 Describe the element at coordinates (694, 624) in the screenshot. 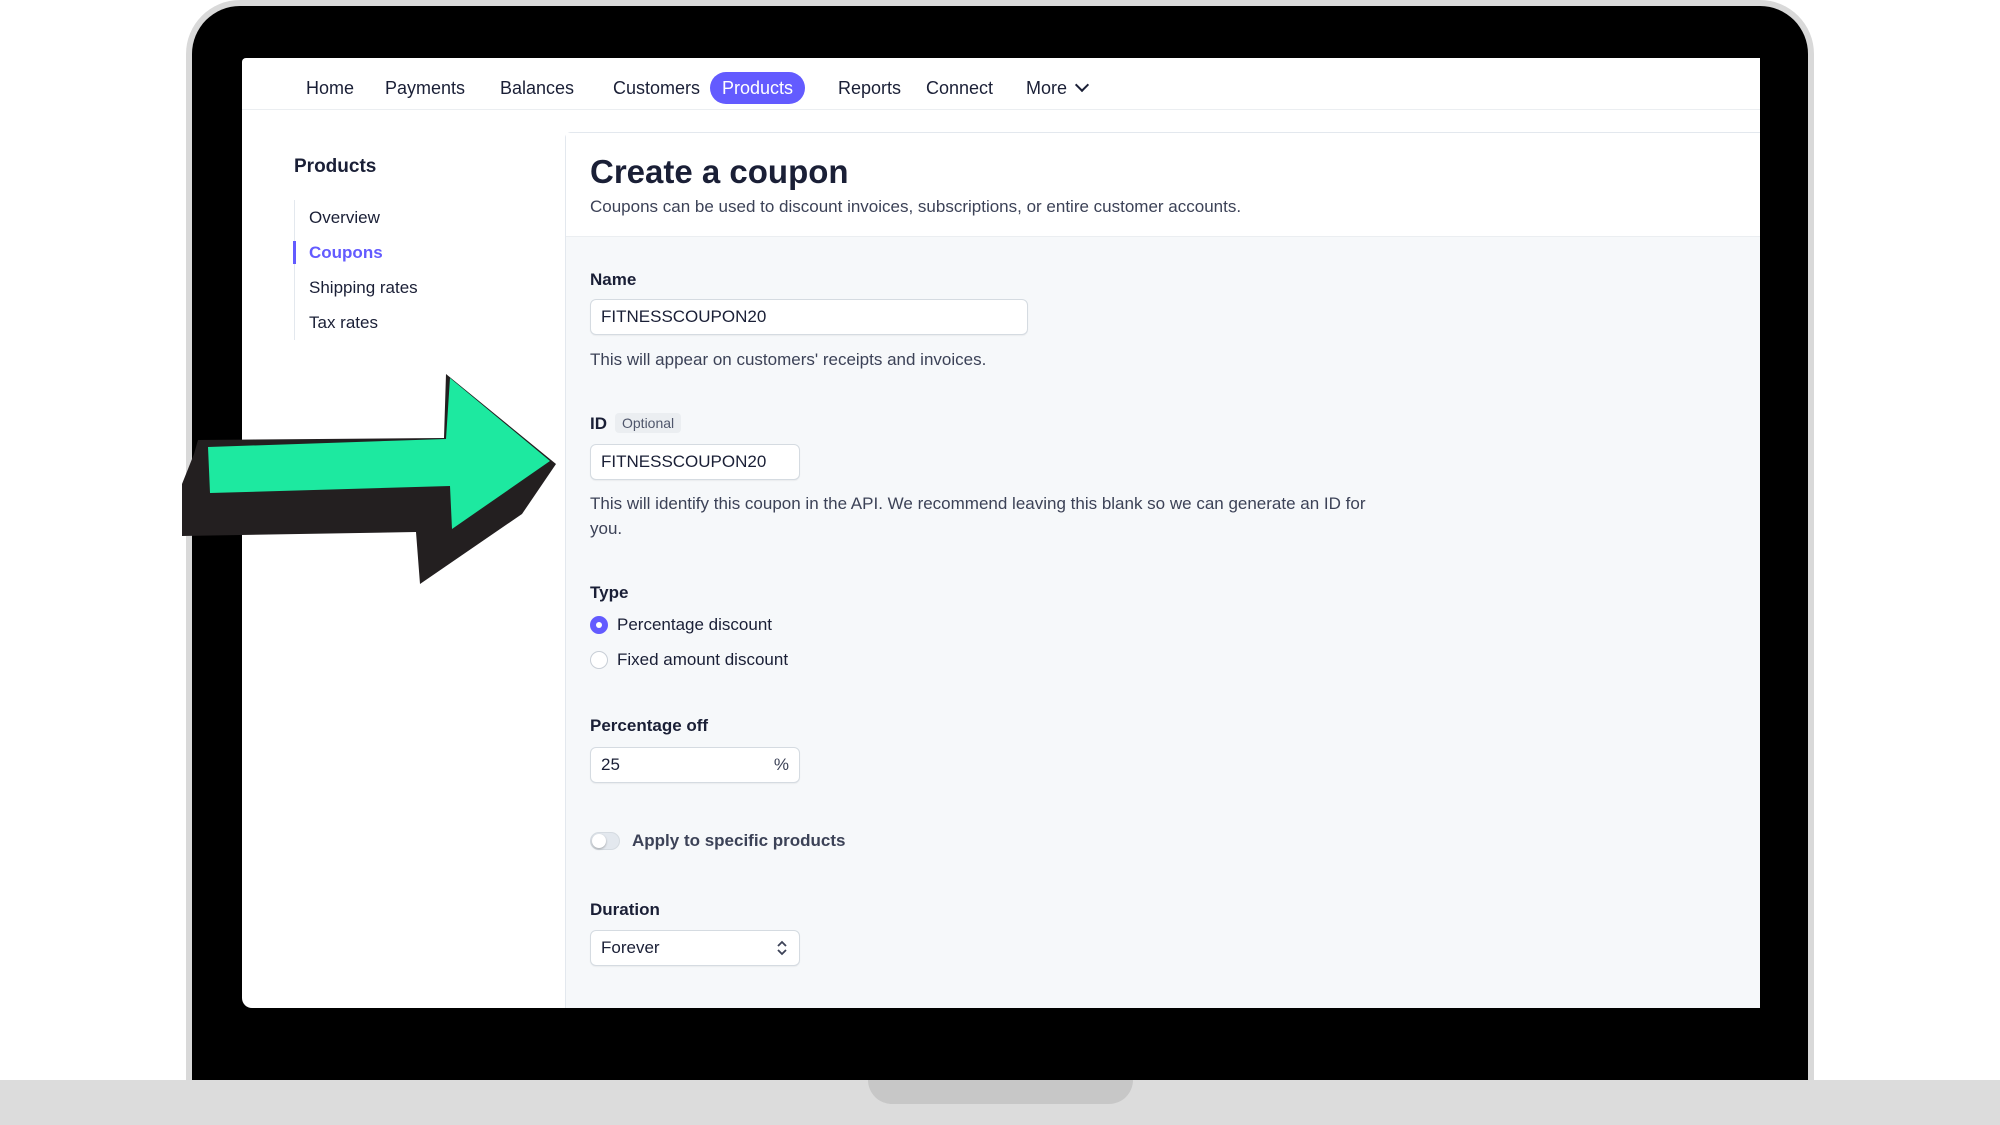

I see `radio-label: Percentage discount` at that location.